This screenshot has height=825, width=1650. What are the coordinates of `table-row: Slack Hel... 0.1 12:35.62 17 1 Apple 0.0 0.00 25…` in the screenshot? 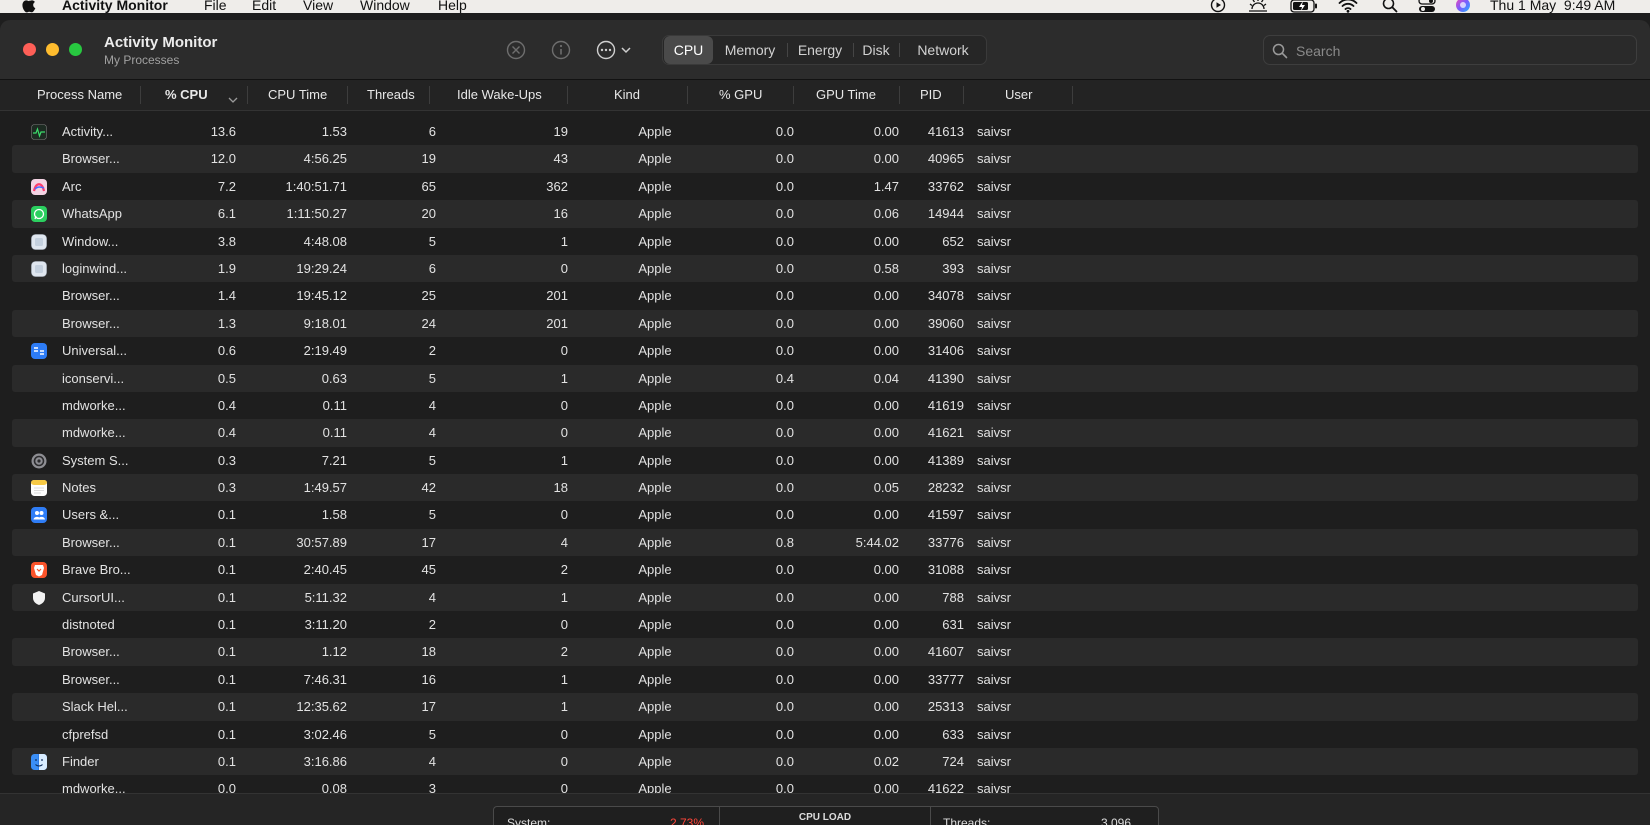 It's located at (825, 707).